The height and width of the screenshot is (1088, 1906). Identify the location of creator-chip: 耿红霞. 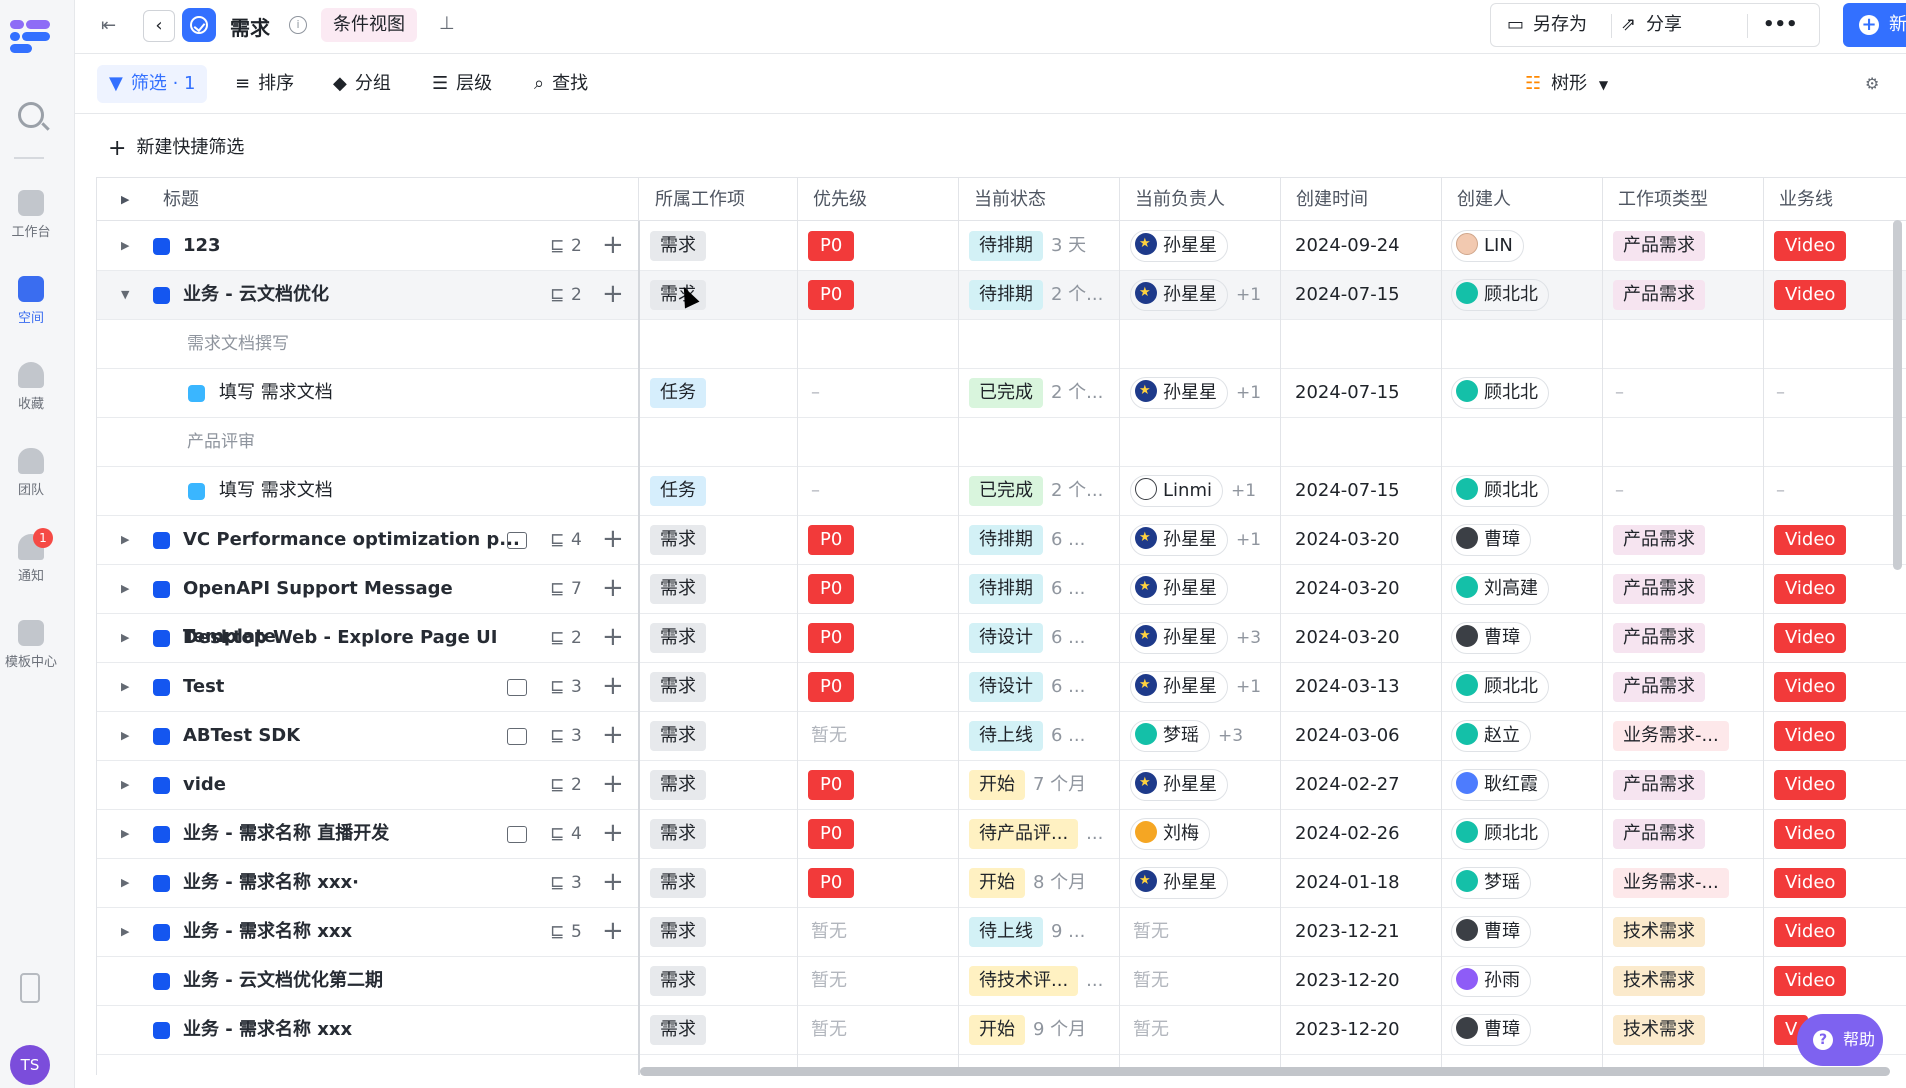
(1500, 785).